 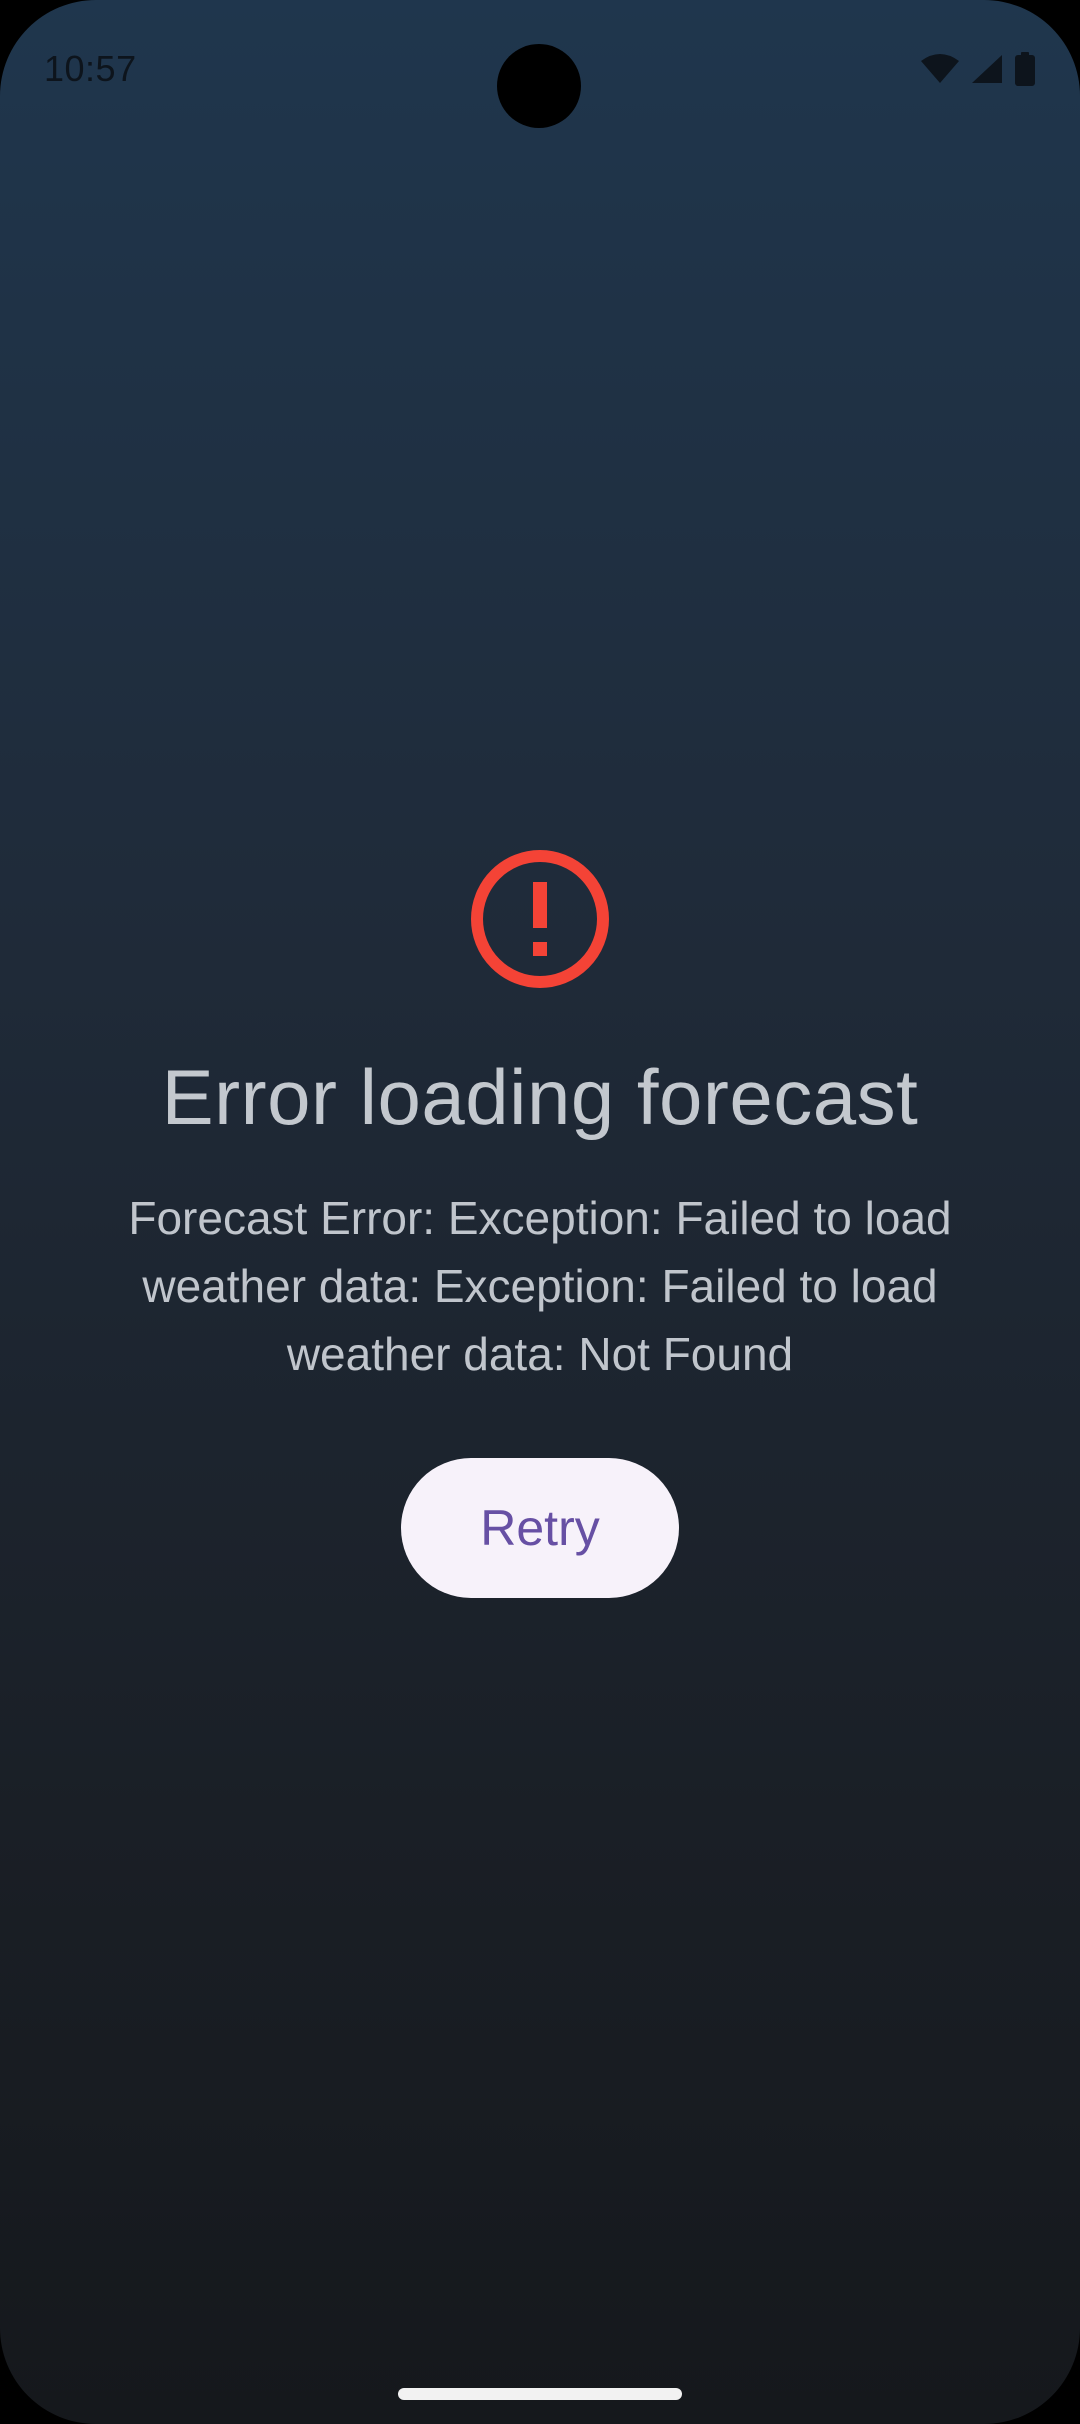 What do you see at coordinates (940, 69) in the screenshot?
I see `wifi-icon` at bounding box center [940, 69].